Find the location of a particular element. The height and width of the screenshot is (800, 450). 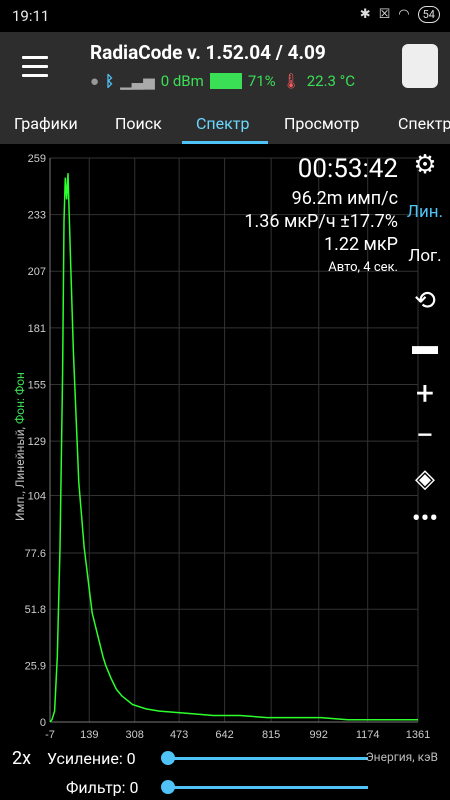

folder-icon: ▬ is located at coordinates (425, 345).